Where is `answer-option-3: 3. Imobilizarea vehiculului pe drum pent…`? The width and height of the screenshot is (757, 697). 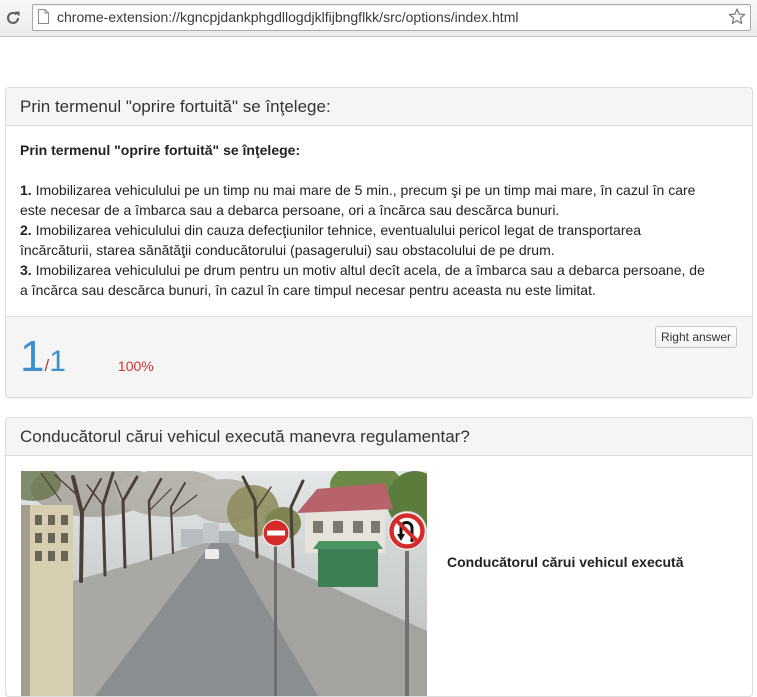
answer-option-3: 3. Imobilizarea vehiculului pe drum pent… is located at coordinates (365, 280).